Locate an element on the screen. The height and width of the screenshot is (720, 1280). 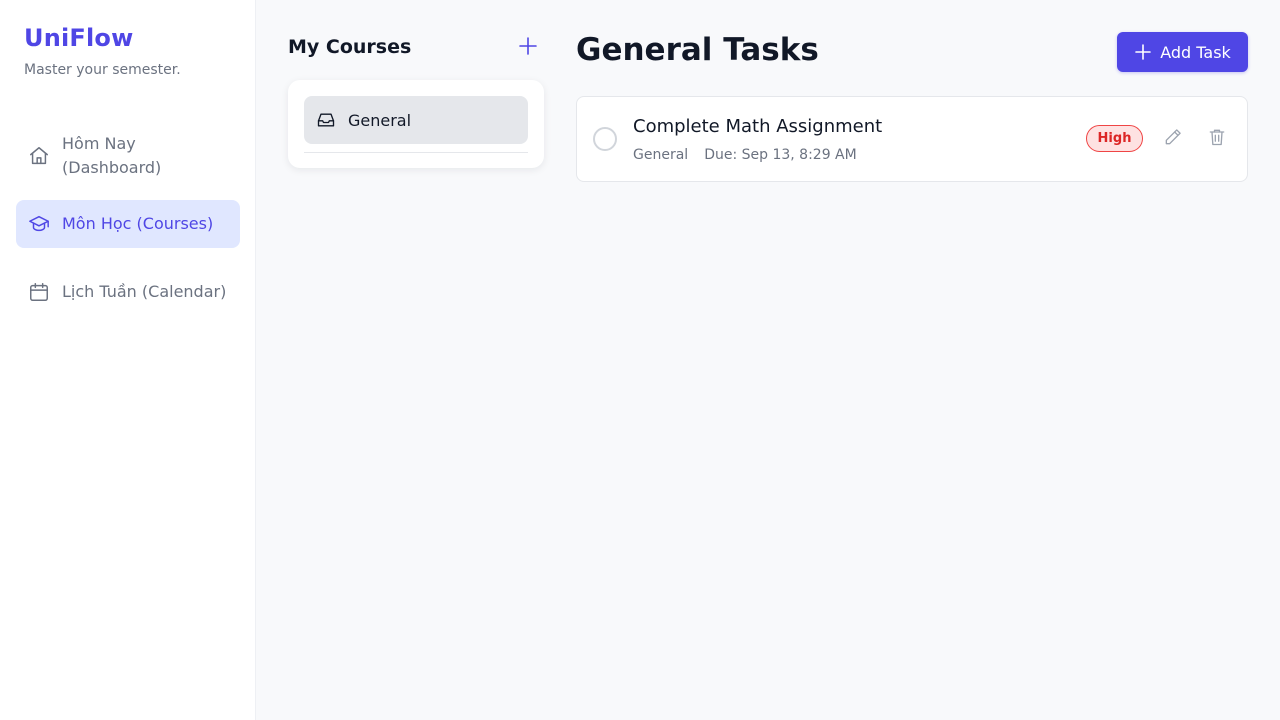
add-course-button is located at coordinates (528, 48).